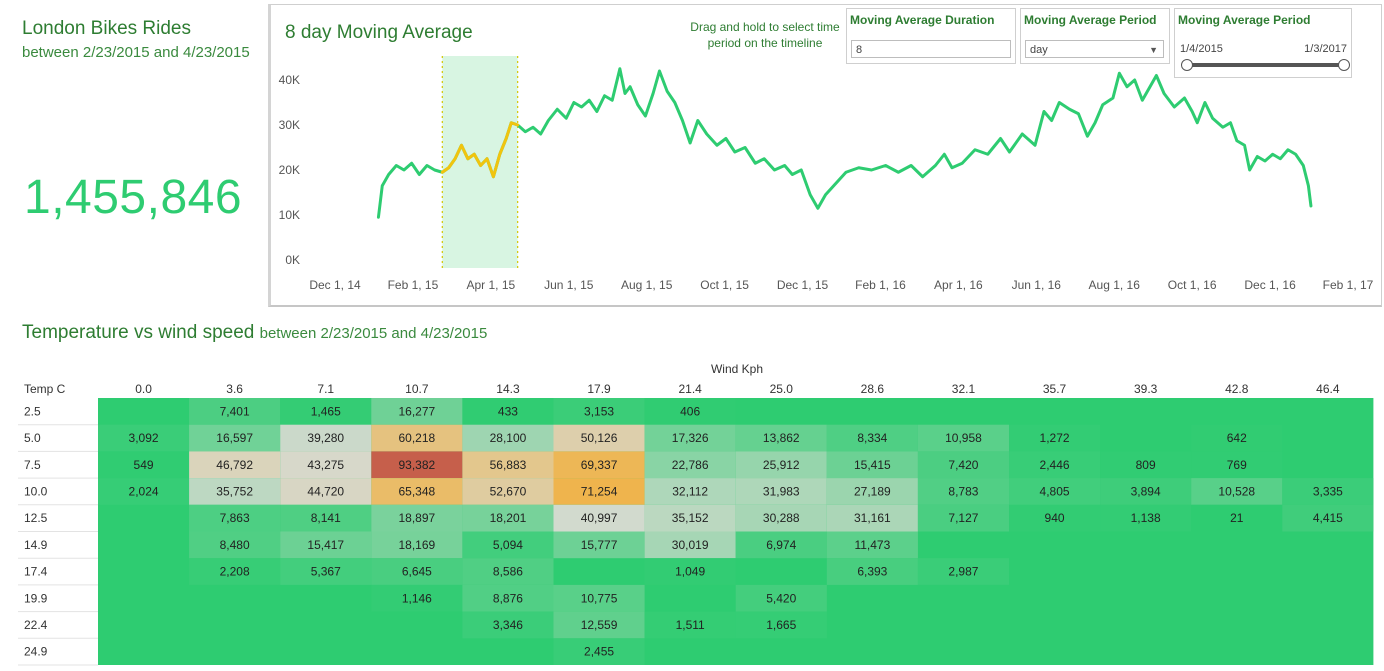 This screenshot has height=671, width=1384. I want to click on heatmap-cell-value: 69,337, so click(599, 465).